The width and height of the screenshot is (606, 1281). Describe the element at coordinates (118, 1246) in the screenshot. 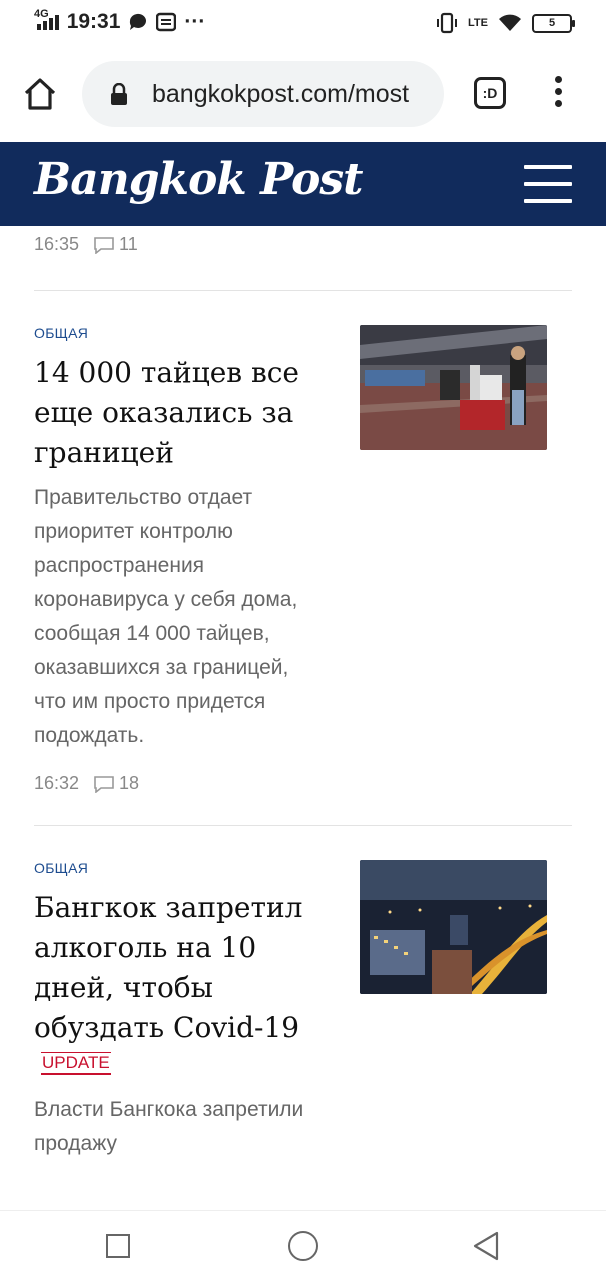

I see `recent-apps-icon` at that location.